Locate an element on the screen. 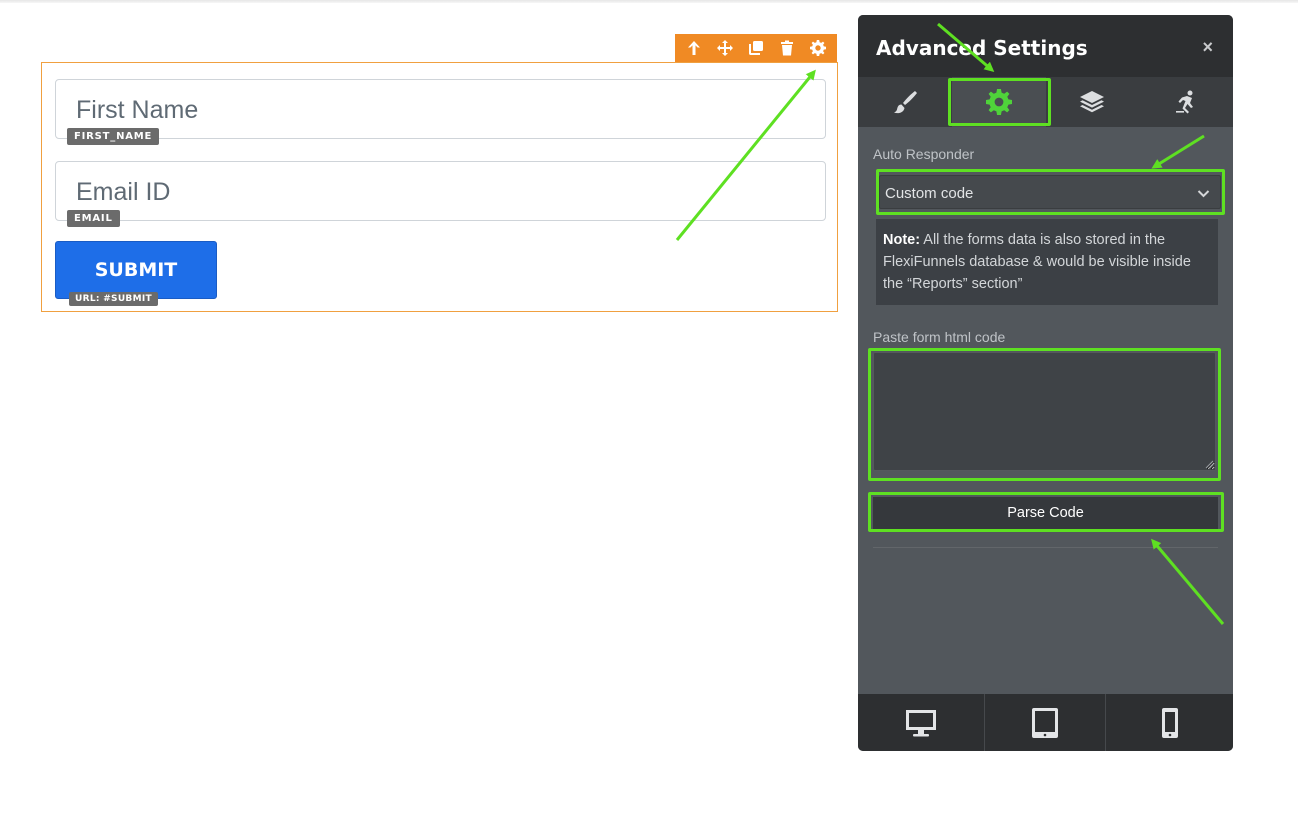 This screenshot has width=1298, height=832. tablet-view-button is located at coordinates (1045, 722).